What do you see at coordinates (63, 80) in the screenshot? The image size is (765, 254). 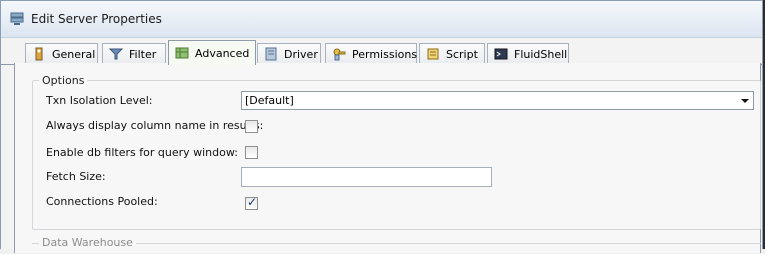 I see `options-group-title: Options` at bounding box center [63, 80].